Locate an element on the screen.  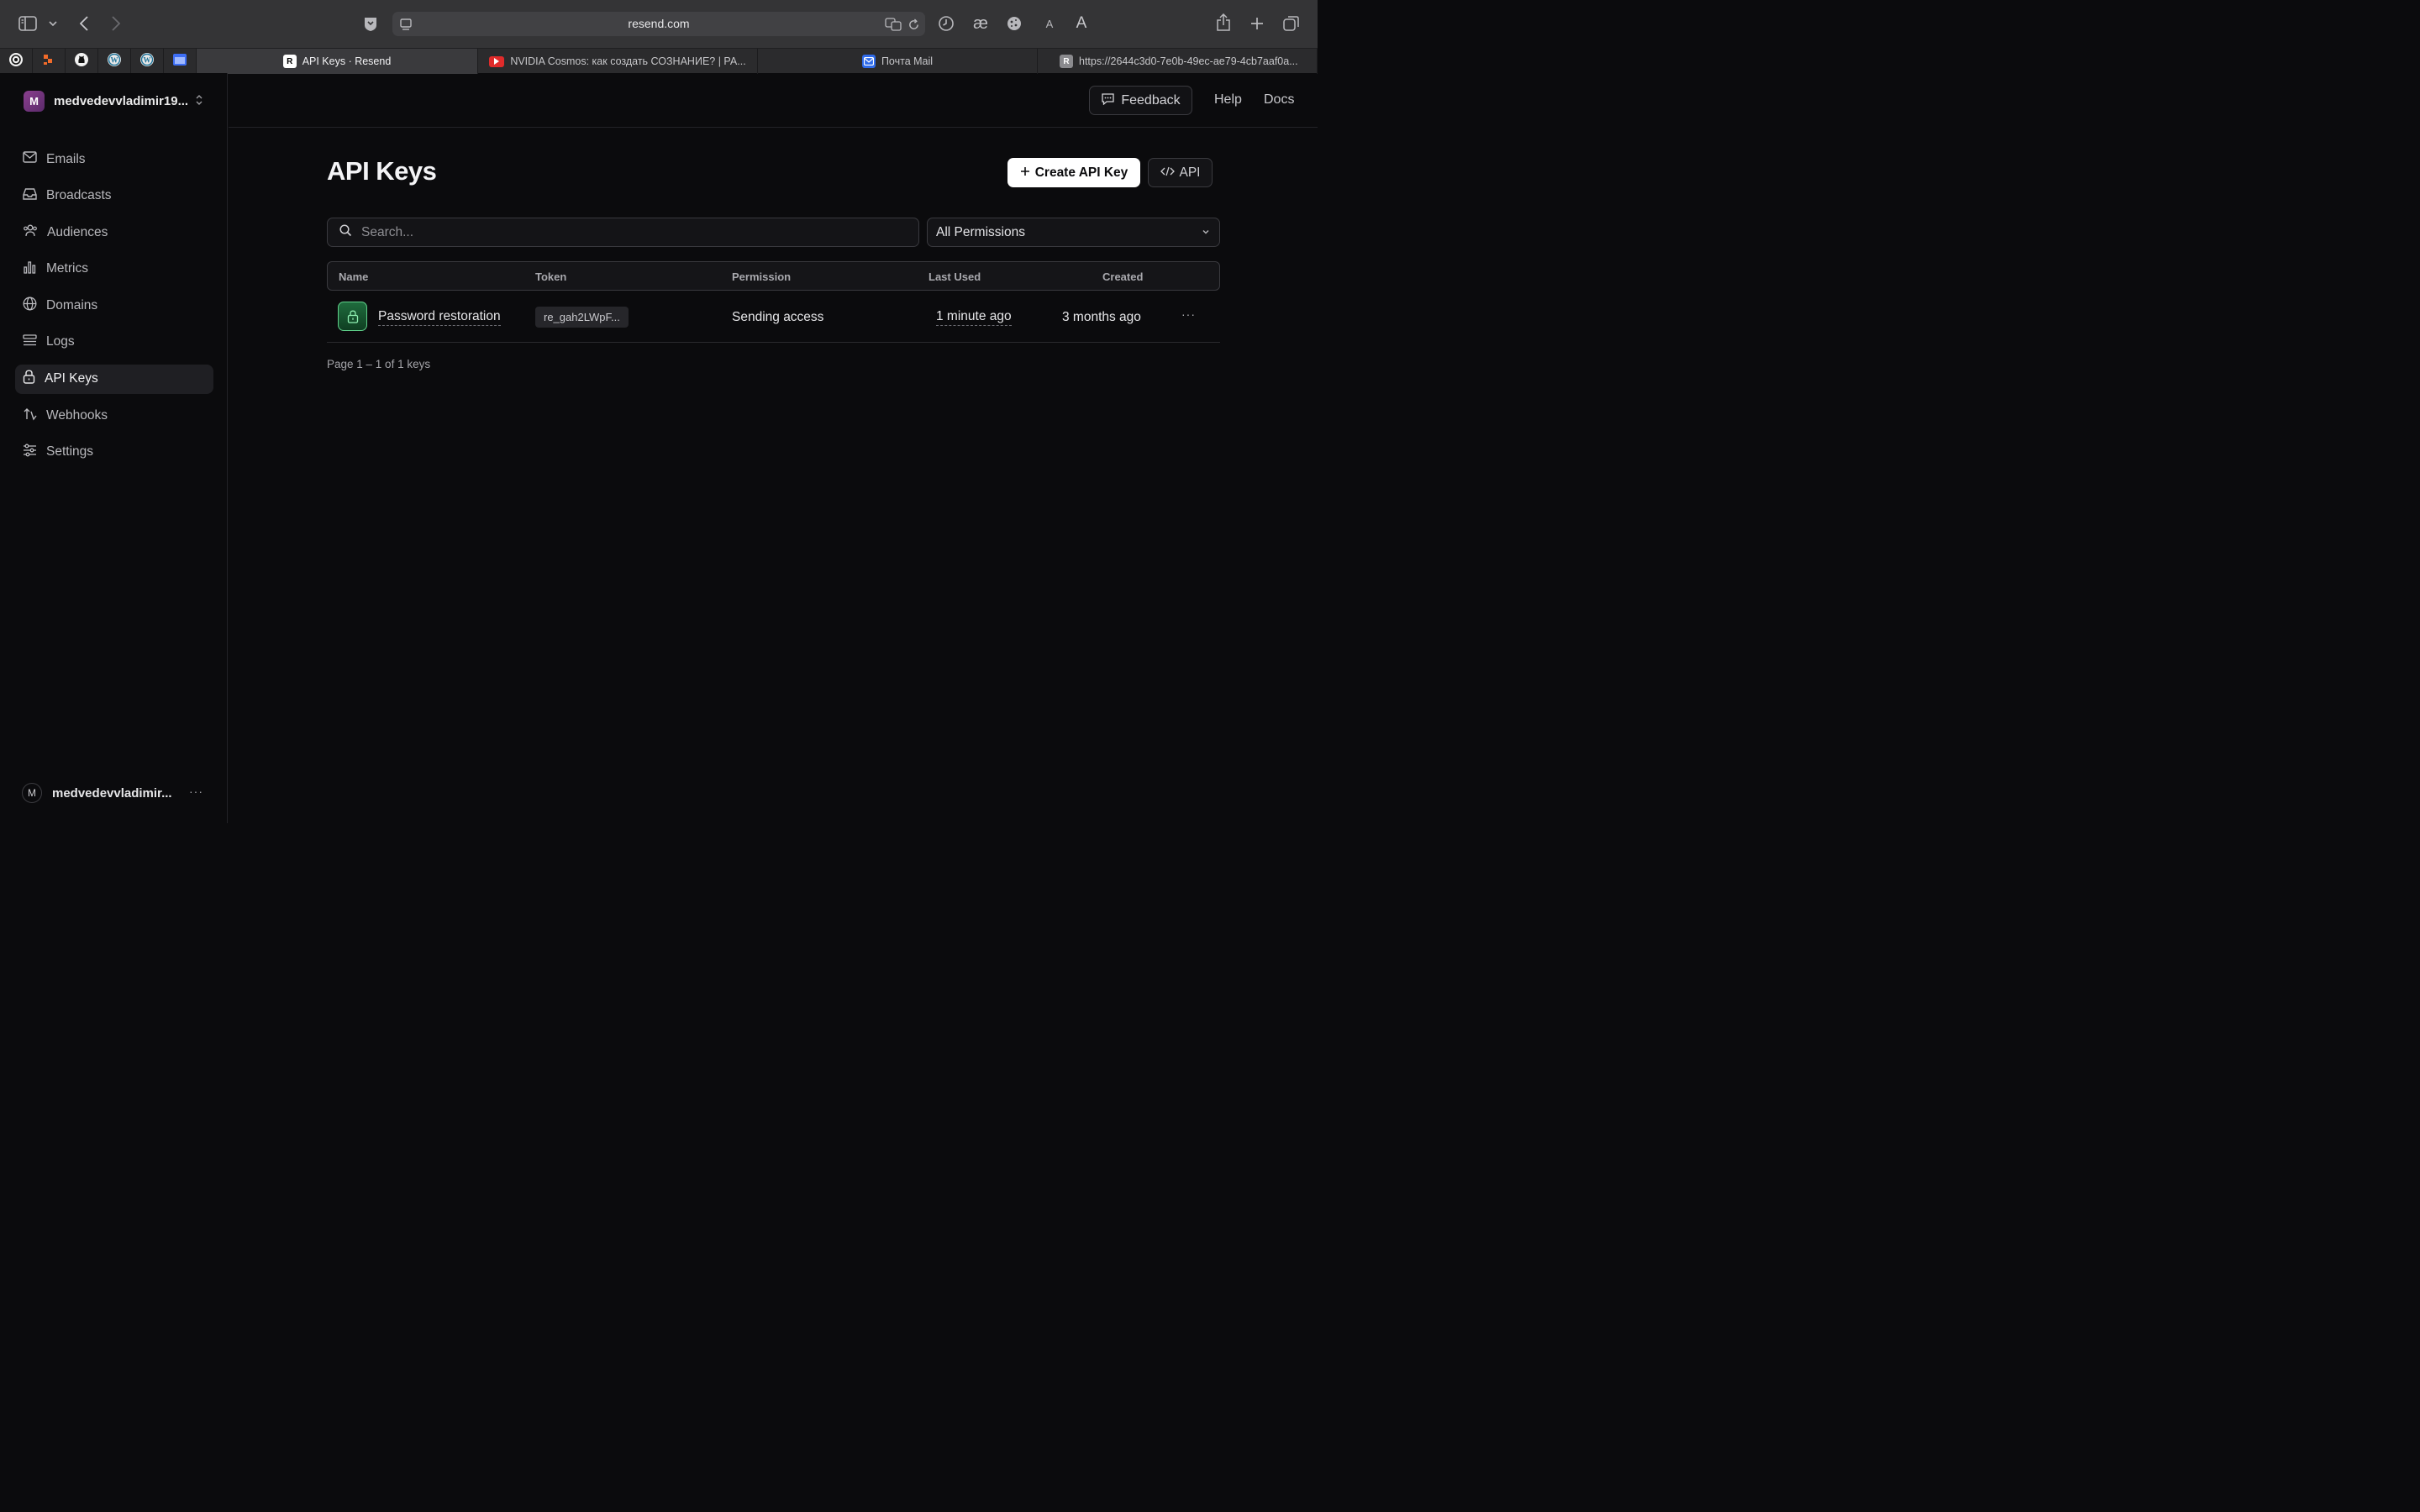
sidebar-item-label: Broadcasts is located at coordinates (79, 195).